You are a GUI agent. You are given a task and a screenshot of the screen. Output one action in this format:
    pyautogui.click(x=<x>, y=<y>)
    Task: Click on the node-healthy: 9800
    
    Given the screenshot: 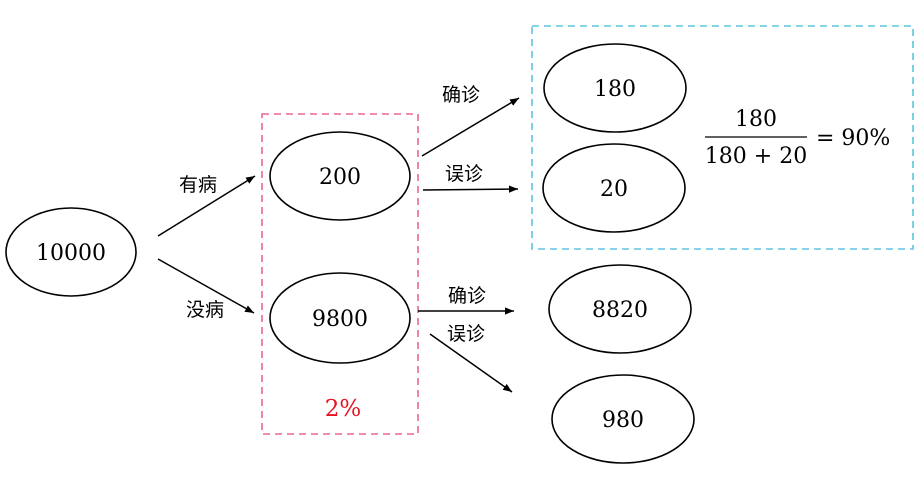 What is the action you would take?
    pyautogui.click(x=340, y=318)
    